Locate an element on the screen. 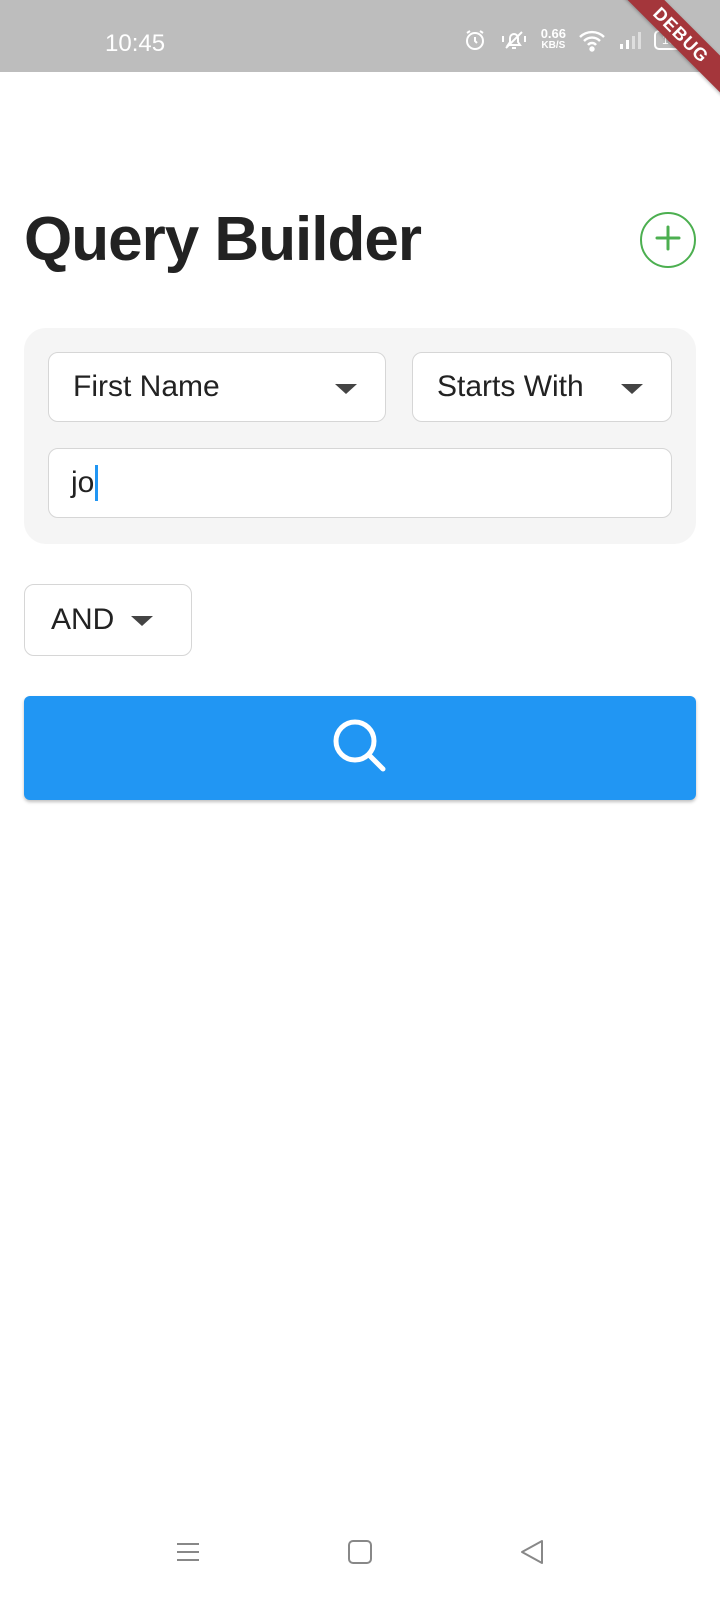 Image resolution: width=720 pixels, height=1600 pixels. home-button is located at coordinates (360, 1554).